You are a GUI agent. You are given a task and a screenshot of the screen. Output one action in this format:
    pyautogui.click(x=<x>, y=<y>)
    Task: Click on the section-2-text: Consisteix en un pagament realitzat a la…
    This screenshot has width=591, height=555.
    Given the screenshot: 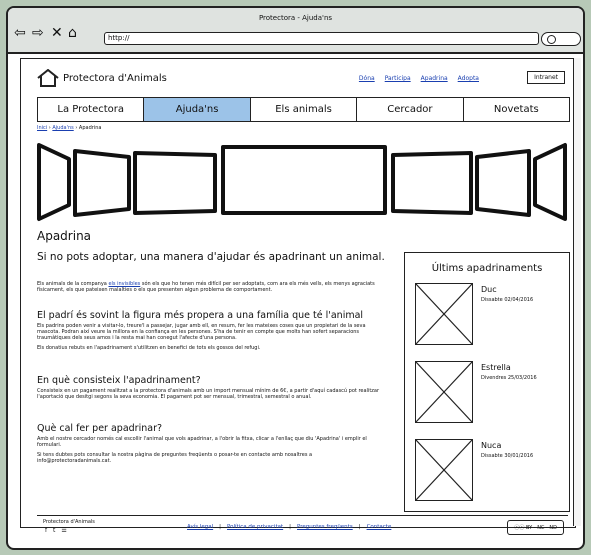 What is the action you would take?
    pyautogui.click(x=208, y=394)
    